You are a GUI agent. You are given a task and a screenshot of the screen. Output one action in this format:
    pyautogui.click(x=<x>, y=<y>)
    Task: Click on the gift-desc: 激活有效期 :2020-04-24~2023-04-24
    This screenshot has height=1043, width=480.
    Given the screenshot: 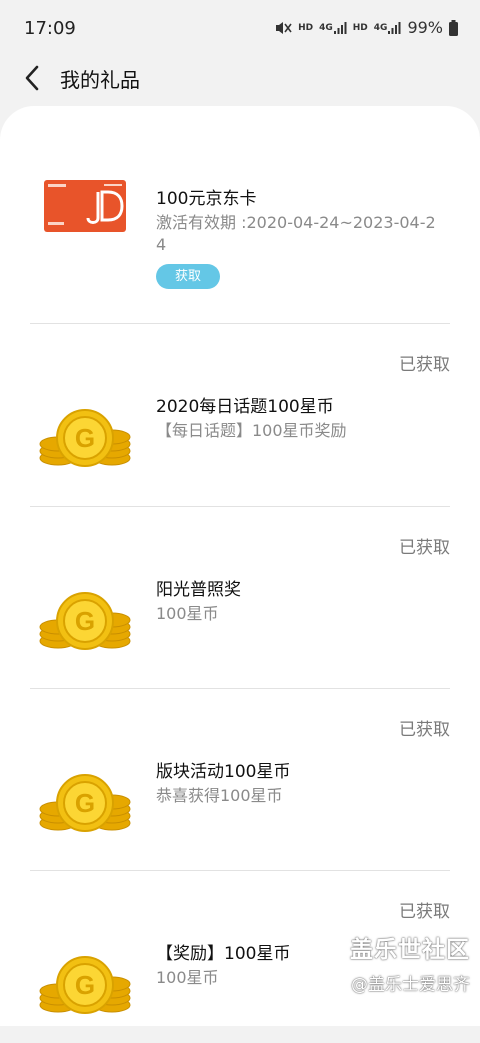 What is the action you would take?
    pyautogui.click(x=296, y=233)
    